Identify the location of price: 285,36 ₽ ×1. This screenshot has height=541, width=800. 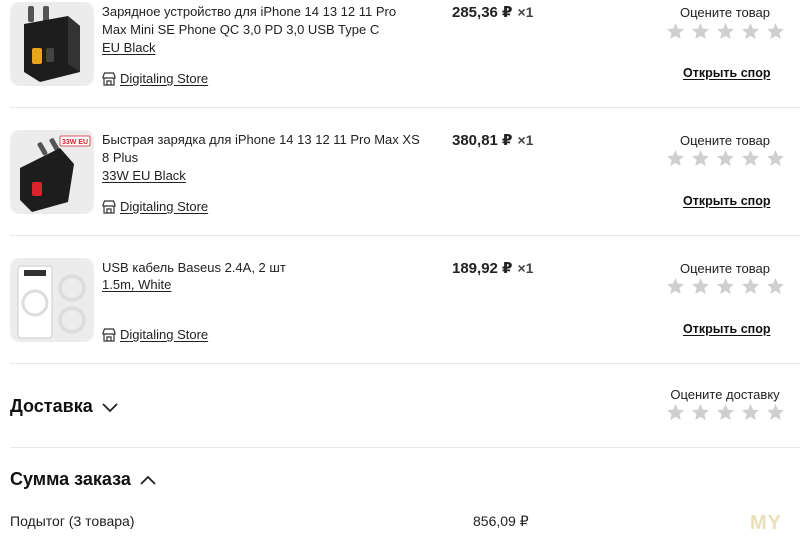
(492, 12).